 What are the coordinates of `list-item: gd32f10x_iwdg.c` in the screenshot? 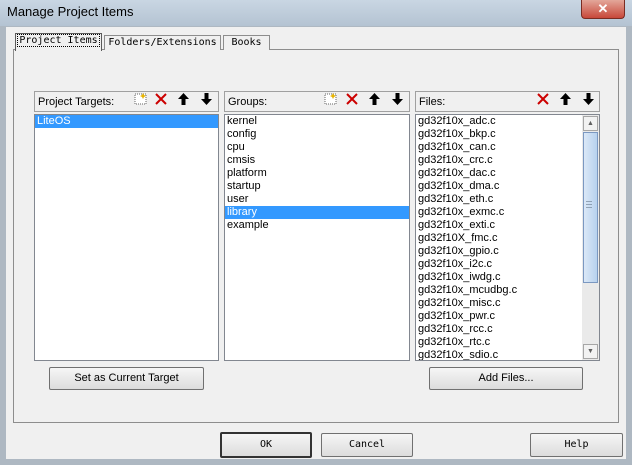 It's located at (507, 277).